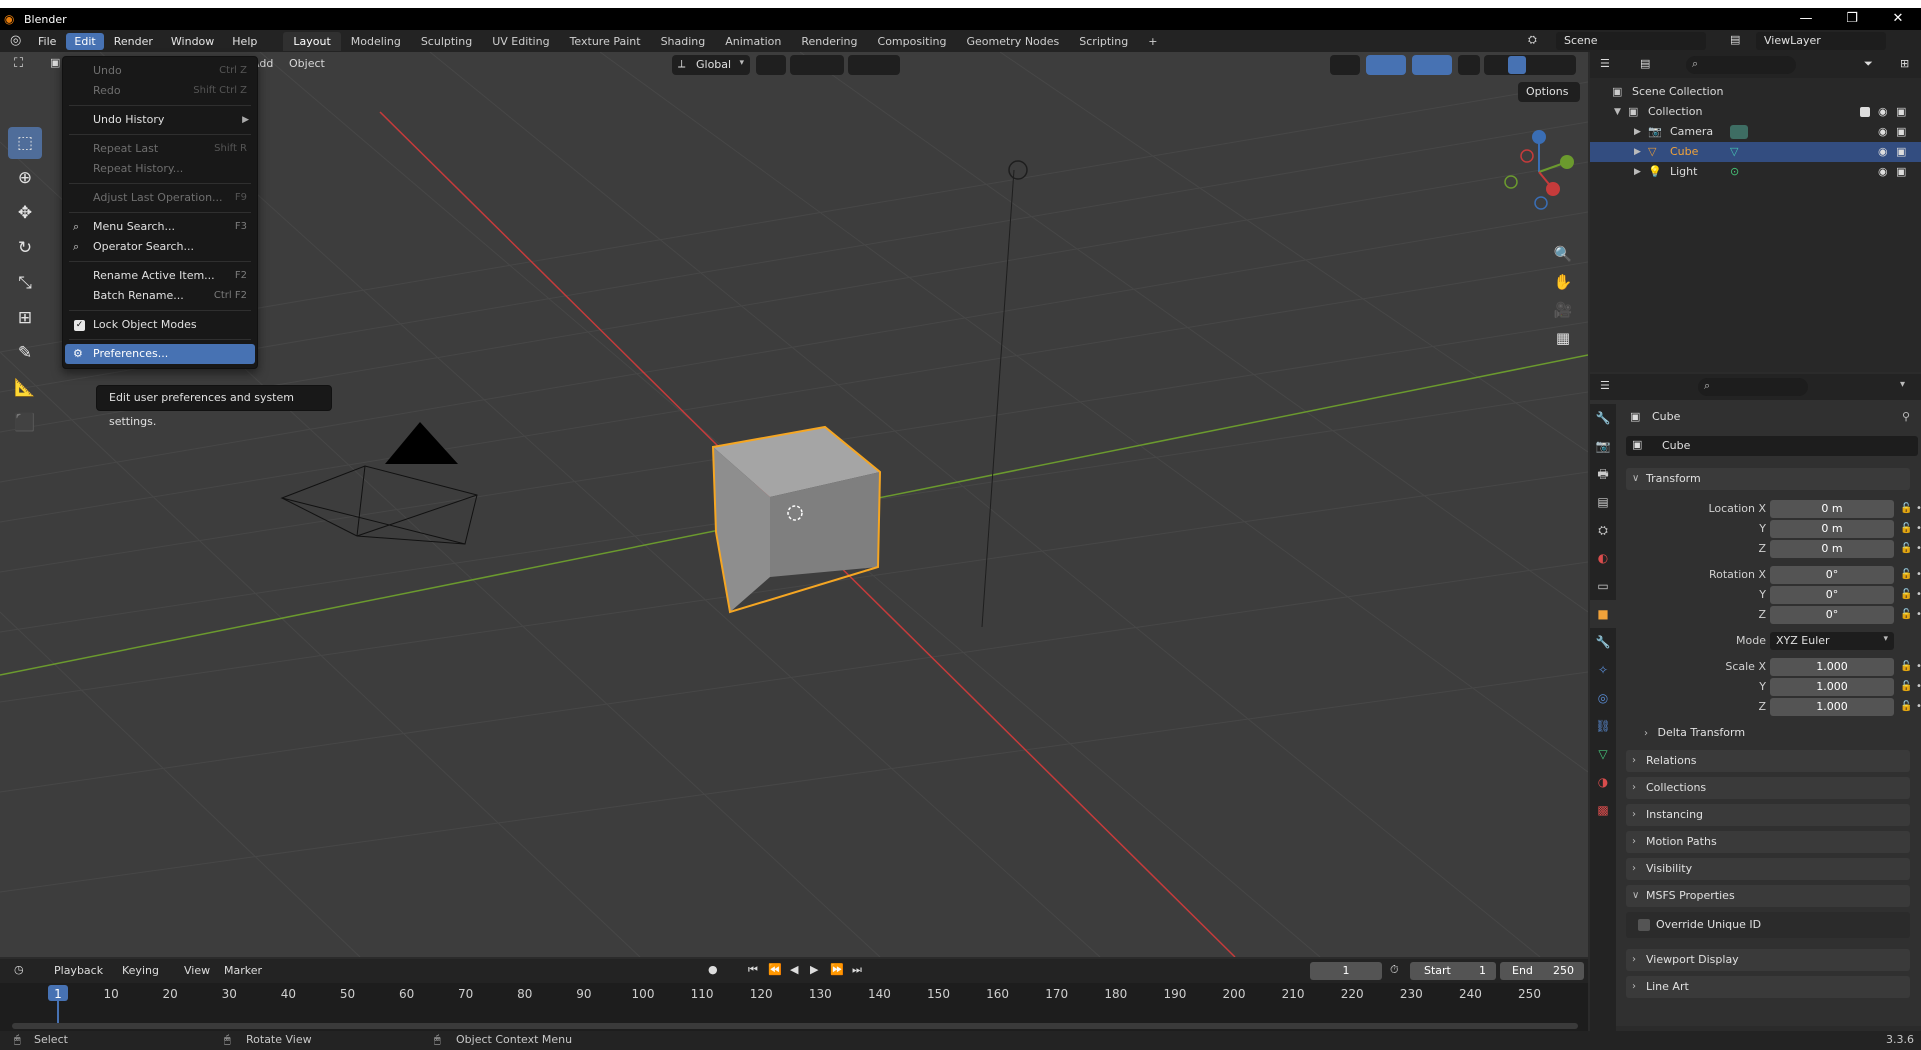  What do you see at coordinates (1768, 815) in the screenshot?
I see `instancing-panel-header: › Instancing` at bounding box center [1768, 815].